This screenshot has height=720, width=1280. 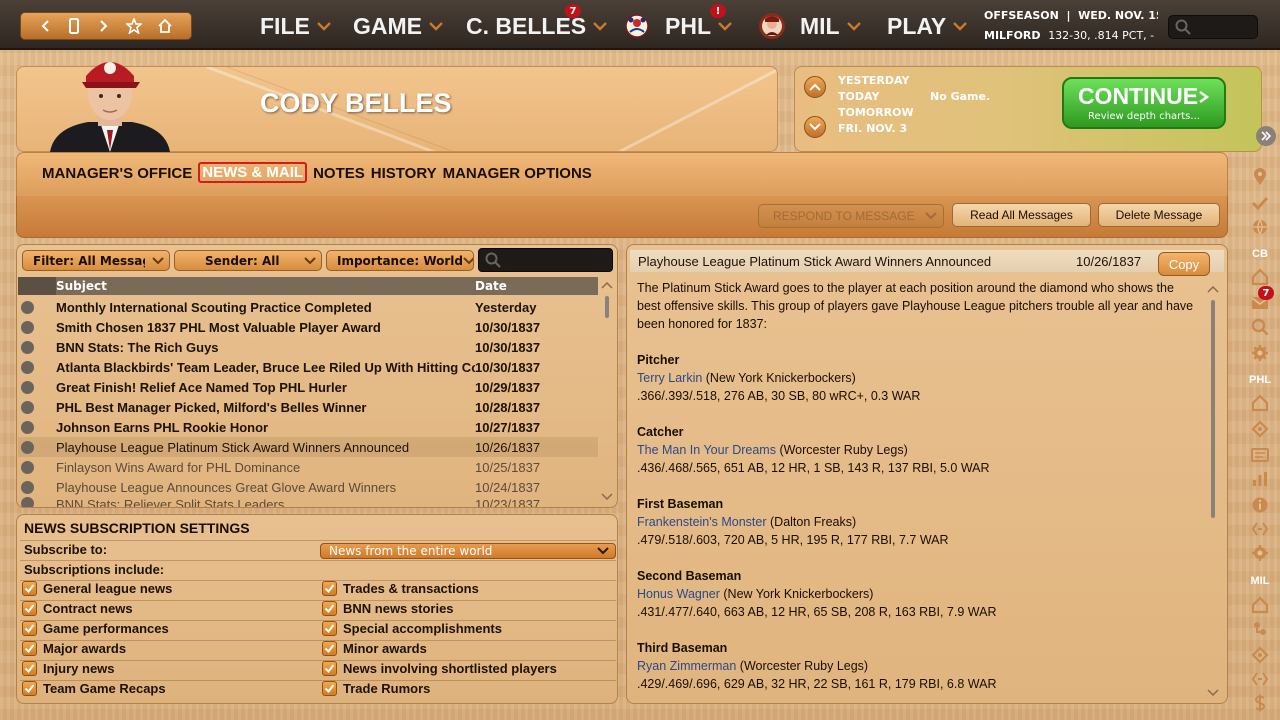 I want to click on message-row: BNN Stats: The Rich Guys 10/30/1837, so click(x=308, y=347).